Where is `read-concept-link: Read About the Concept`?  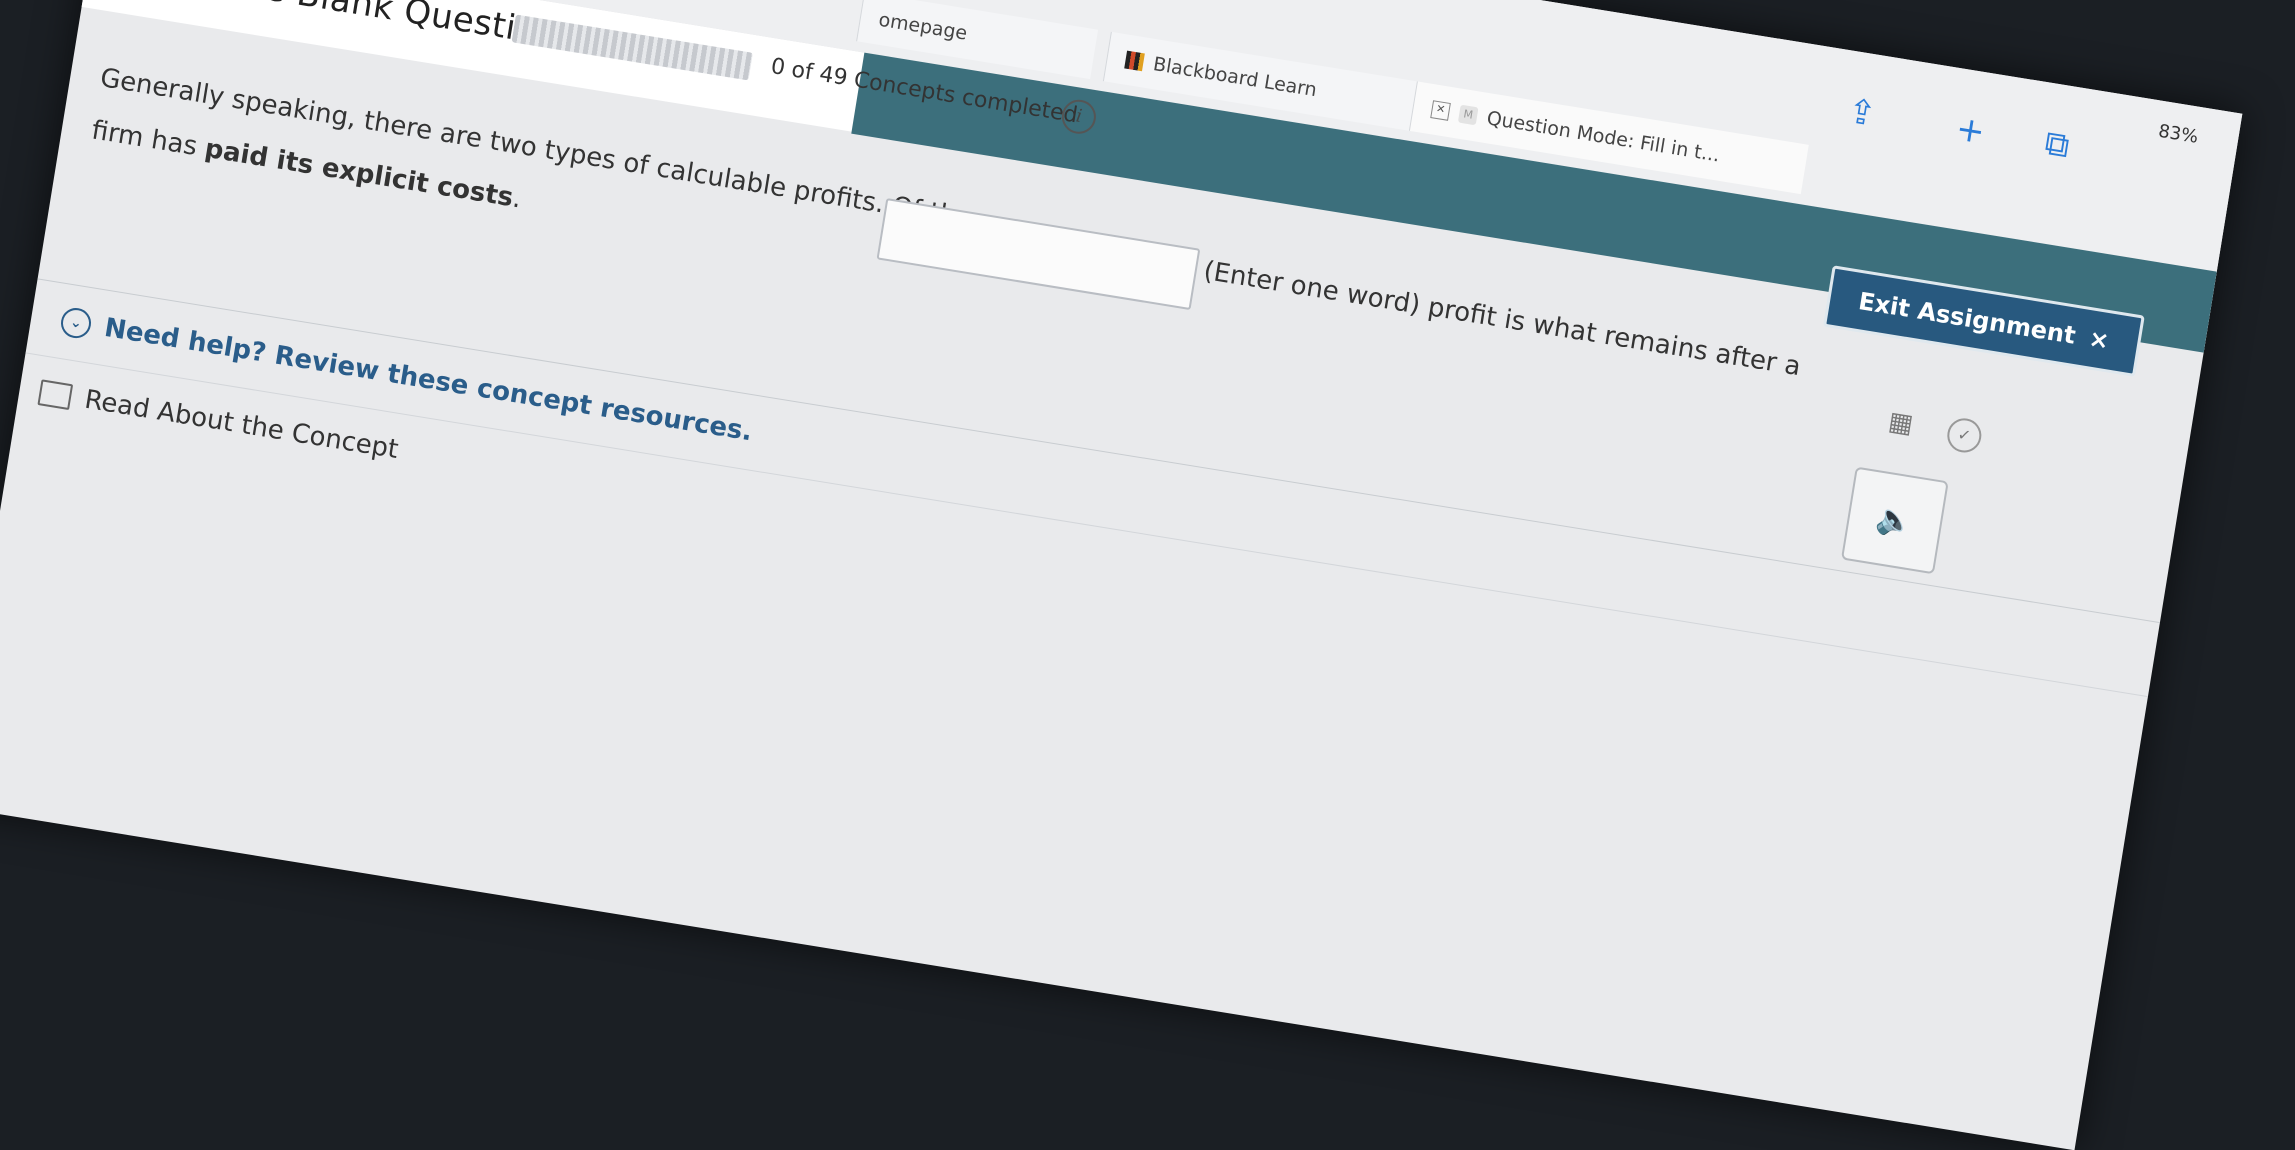 read-concept-link: Read About the Concept is located at coordinates (218, 421).